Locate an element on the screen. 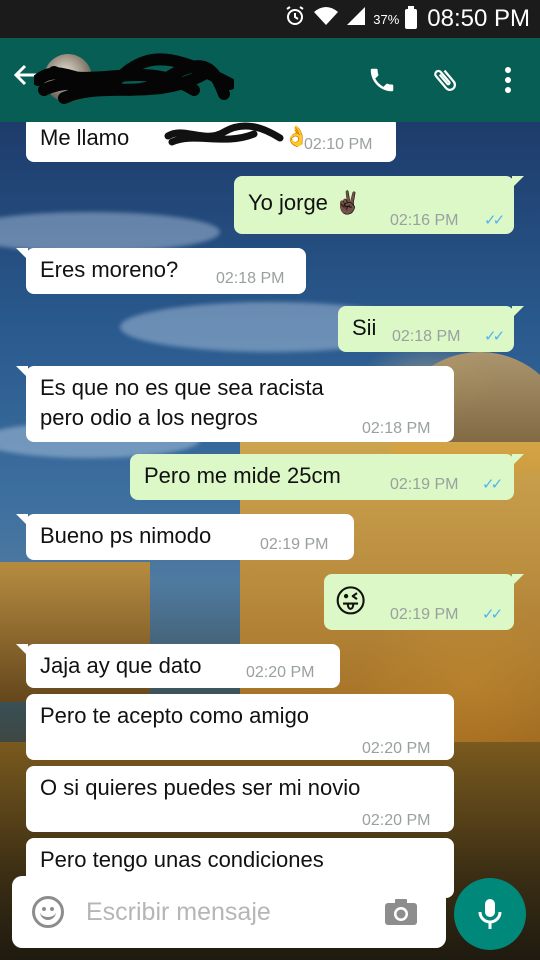 The image size is (540, 960). message-incoming: Jaja ay que dato 02:20 PM is located at coordinates (178, 666).